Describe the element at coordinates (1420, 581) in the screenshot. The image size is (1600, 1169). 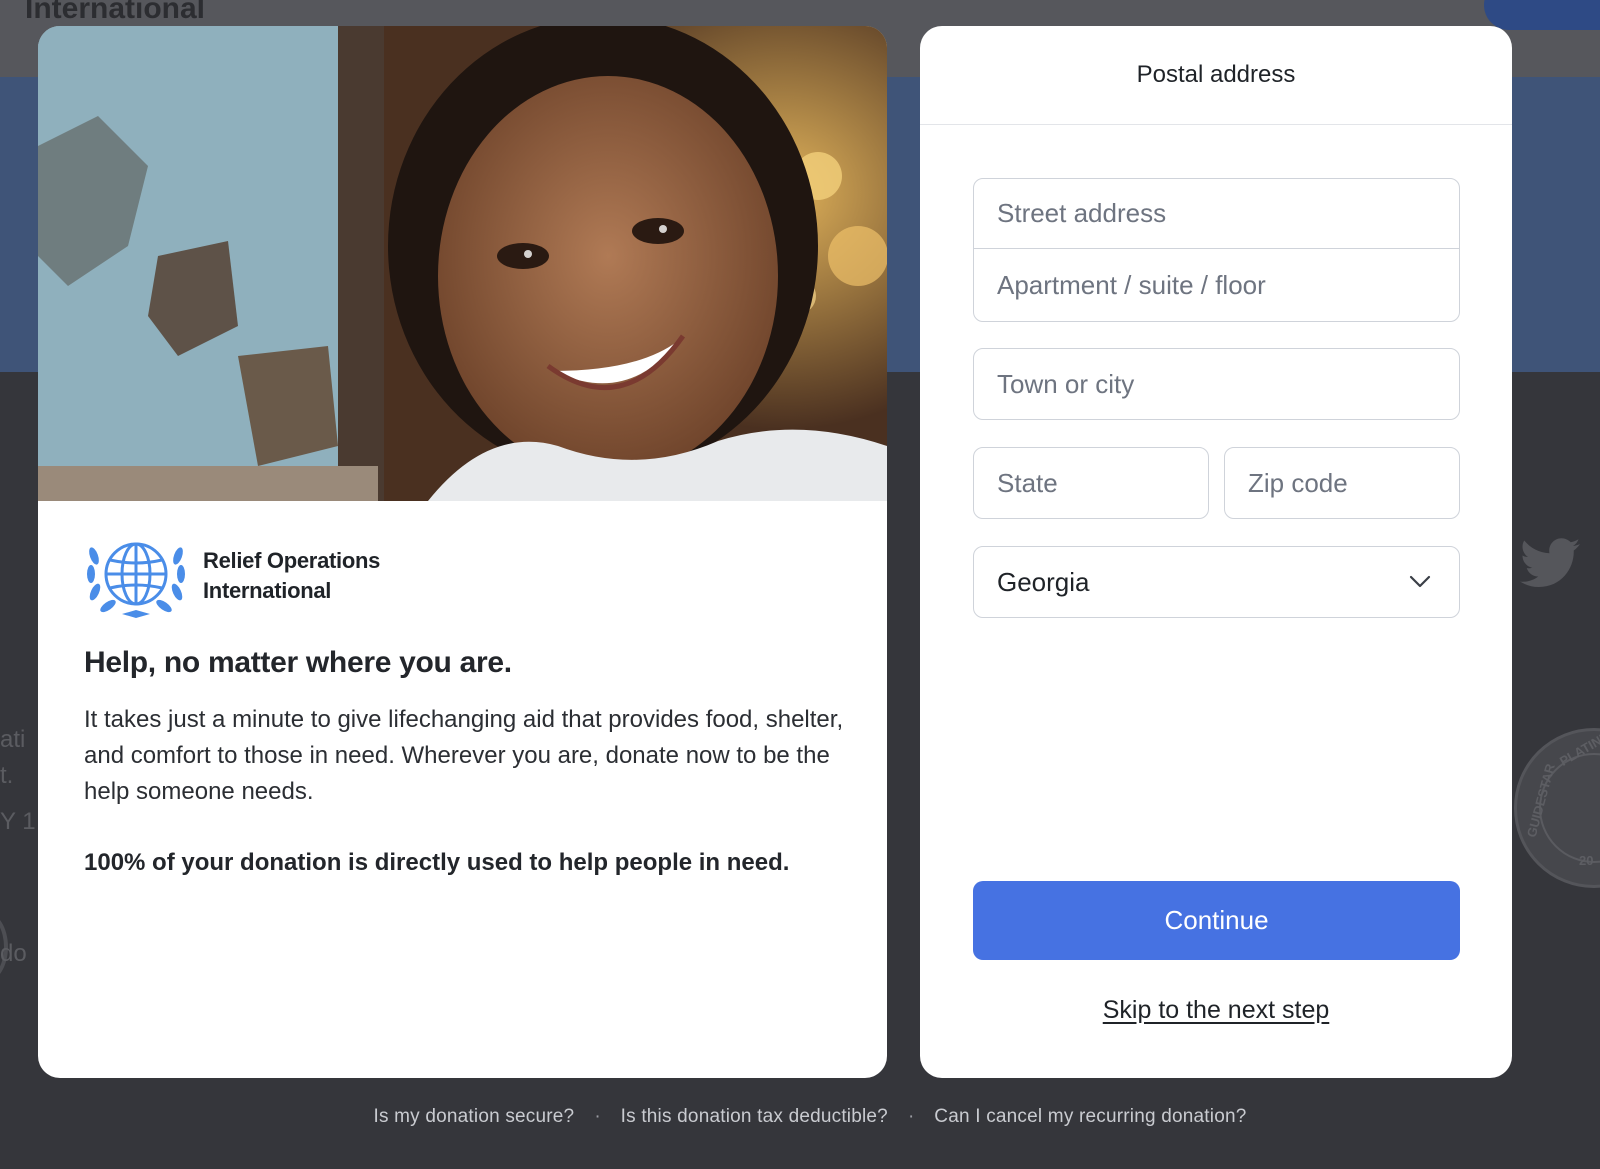
I see `chevron-down-icon` at that location.